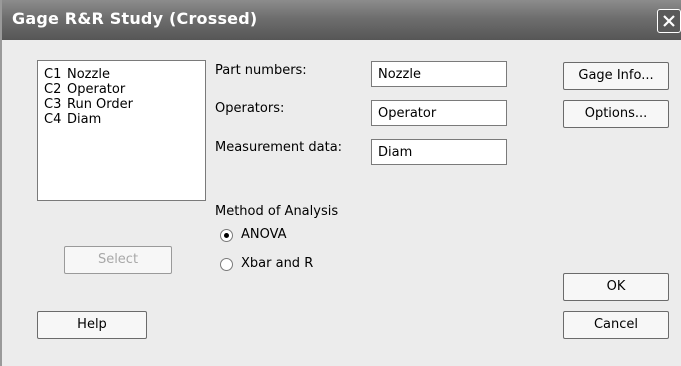  I want to click on column-name: Nozzle, so click(88, 74).